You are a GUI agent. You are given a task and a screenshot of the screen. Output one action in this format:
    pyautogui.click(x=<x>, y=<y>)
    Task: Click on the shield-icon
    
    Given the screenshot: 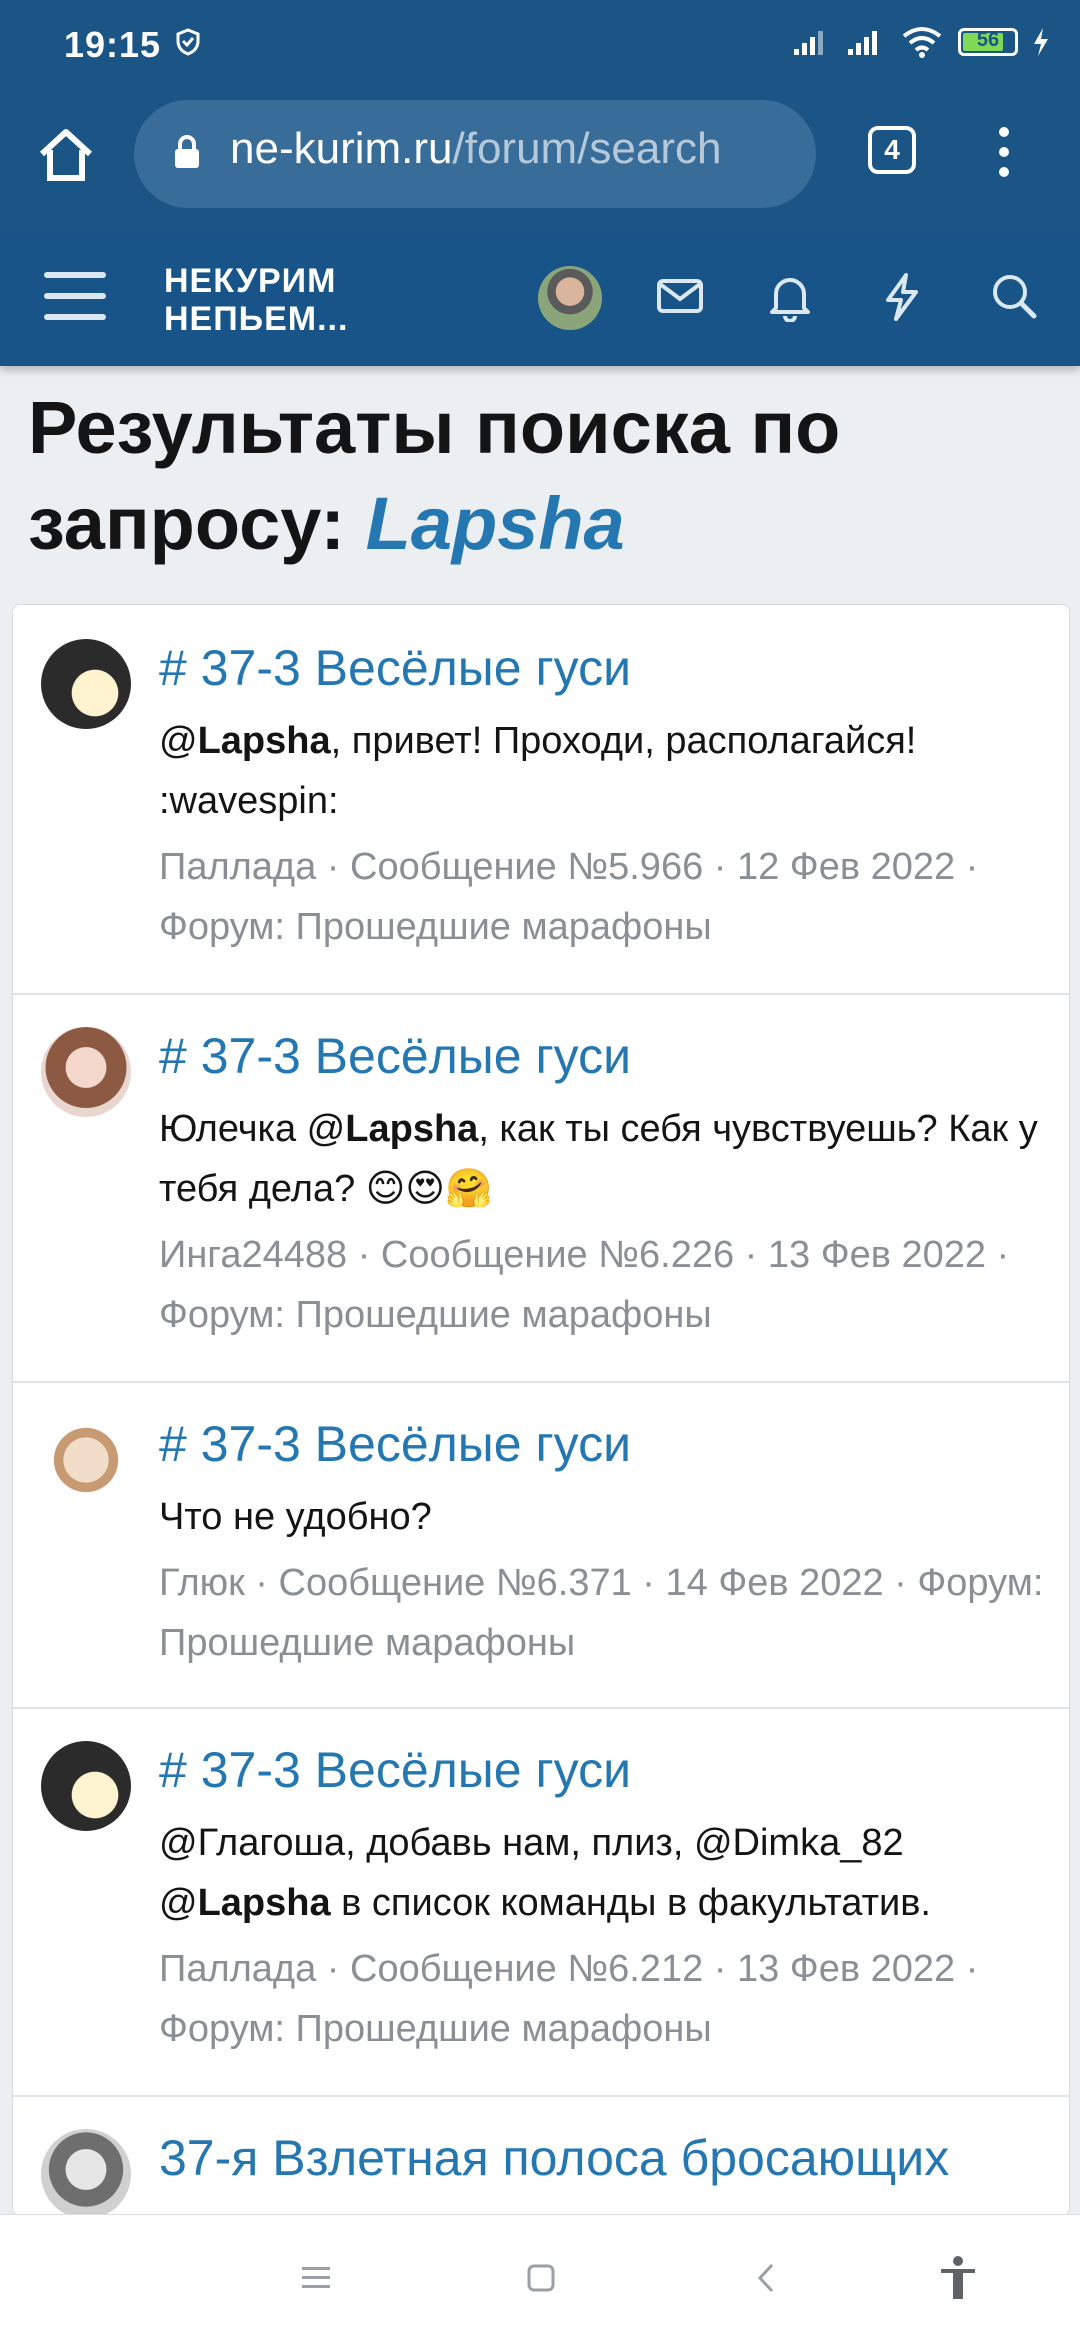 What is the action you would take?
    pyautogui.click(x=188, y=42)
    